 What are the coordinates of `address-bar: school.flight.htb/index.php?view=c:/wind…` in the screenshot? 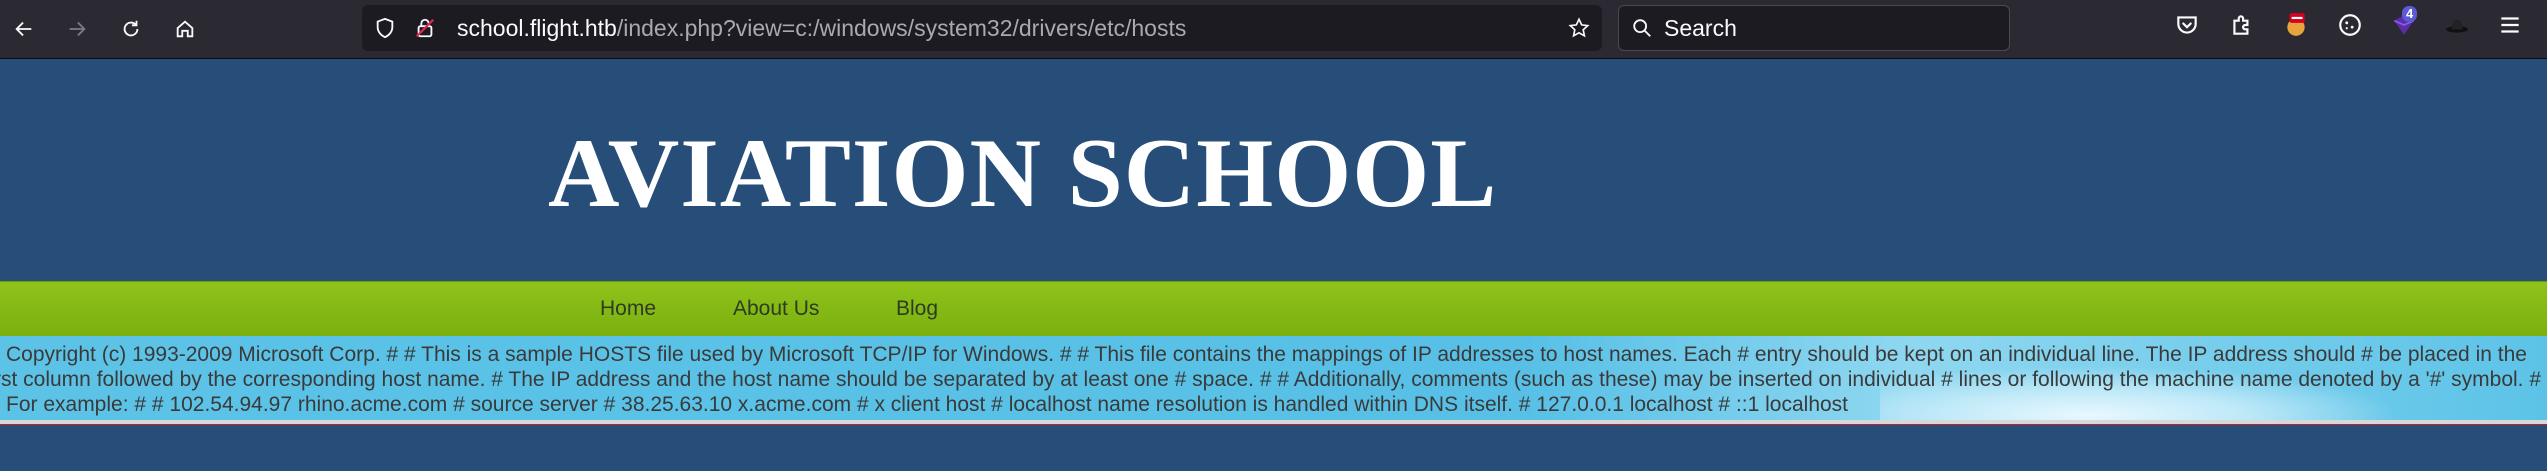 It's located at (982, 28).